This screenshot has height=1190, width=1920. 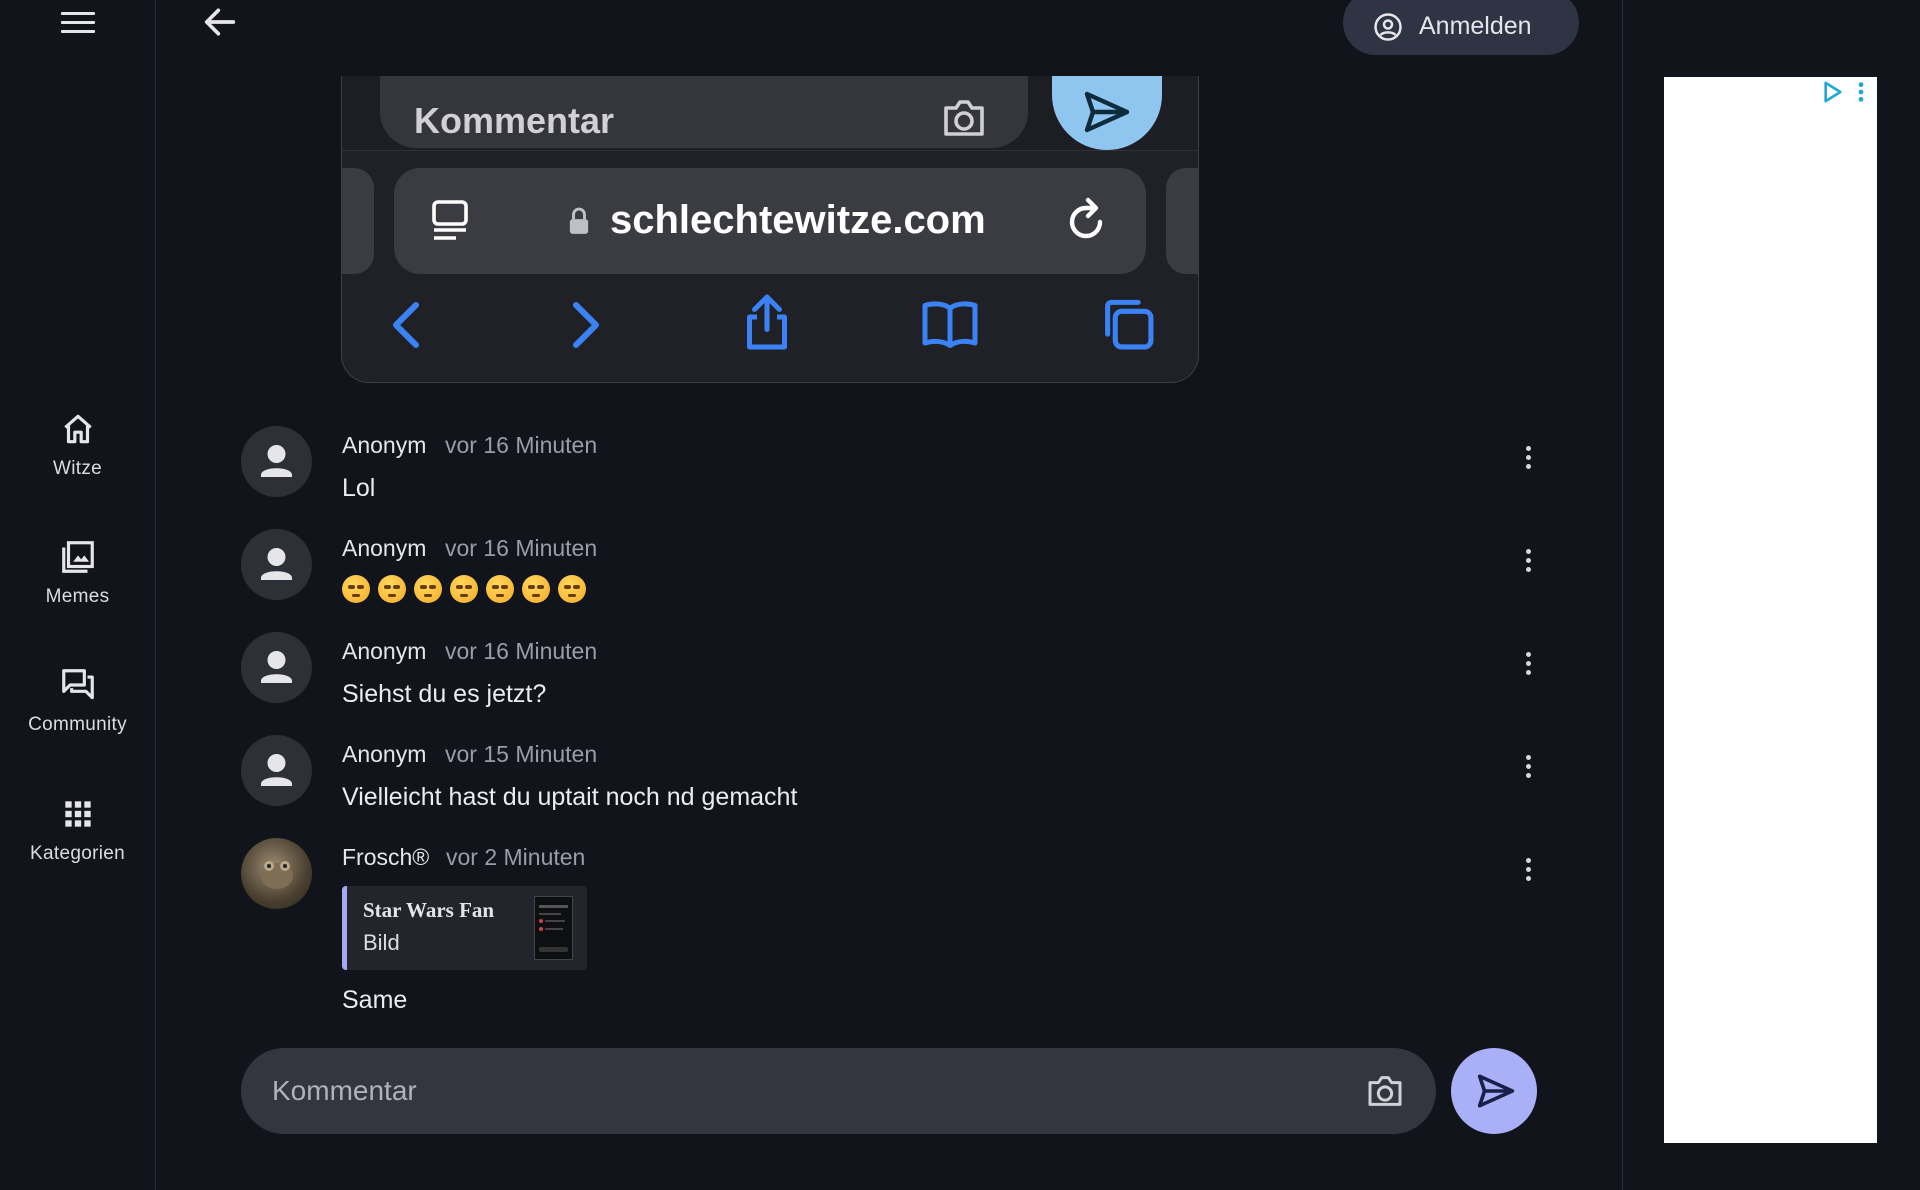 What do you see at coordinates (77, 684) in the screenshot?
I see `forum-icon` at bounding box center [77, 684].